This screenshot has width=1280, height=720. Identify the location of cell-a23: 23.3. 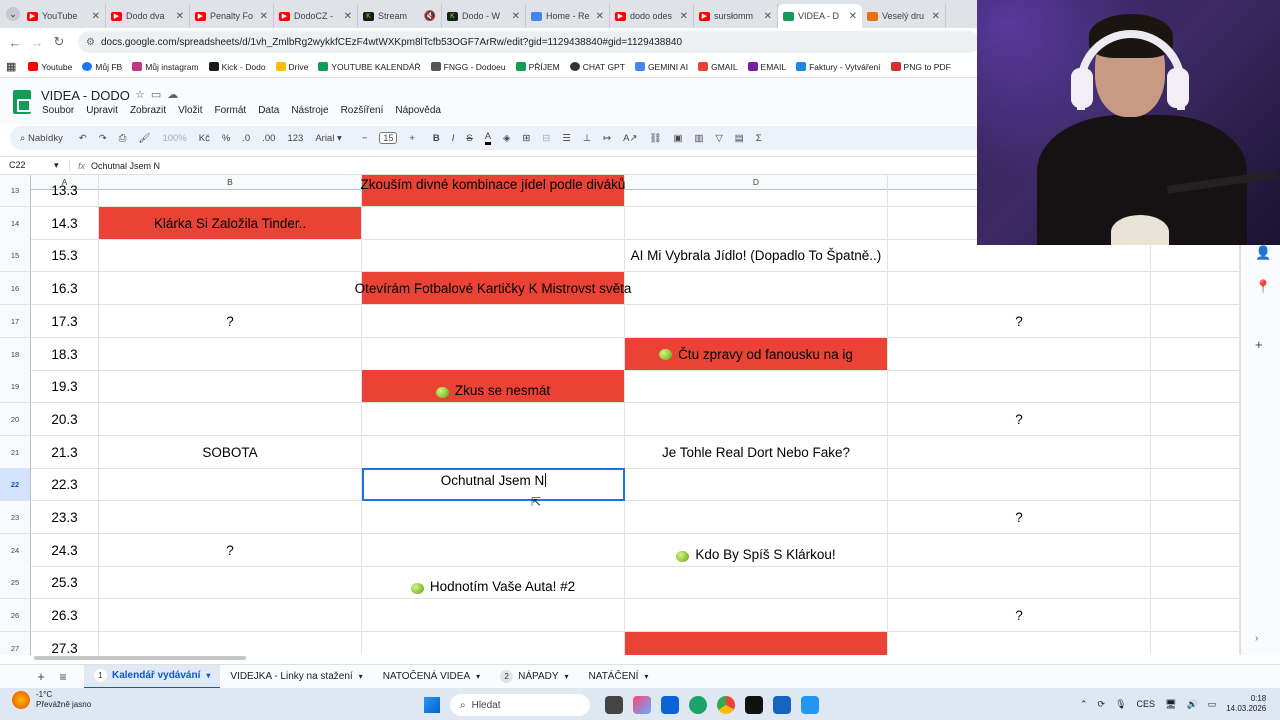
(65, 517).